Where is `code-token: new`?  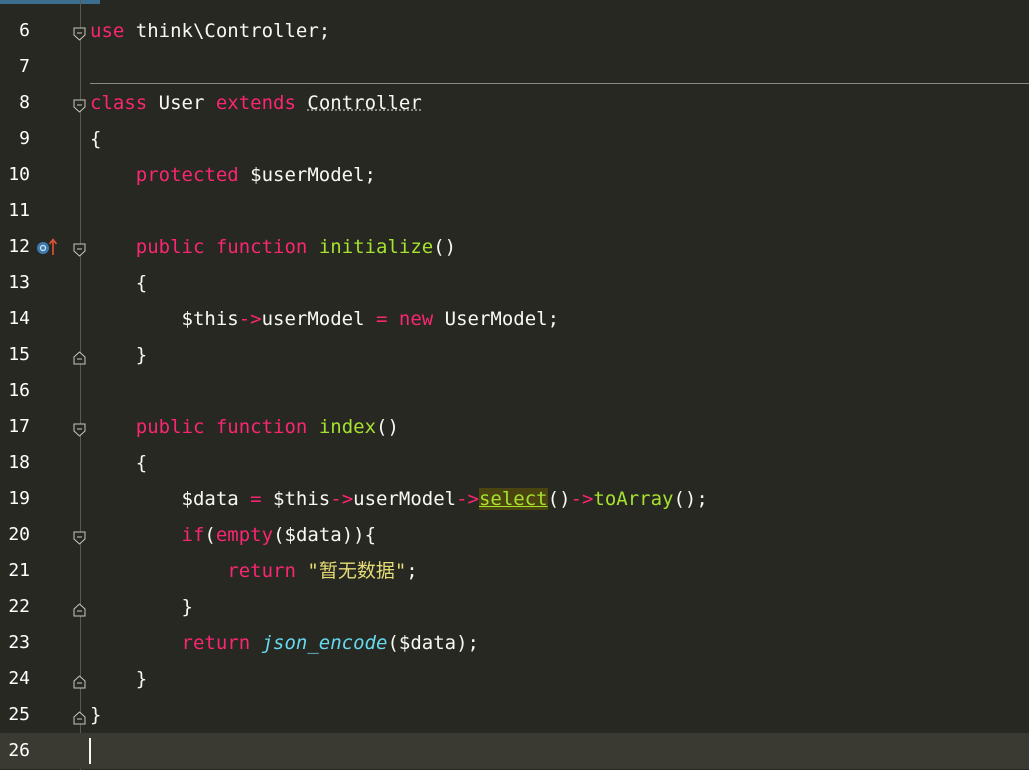 code-token: new is located at coordinates (416, 319).